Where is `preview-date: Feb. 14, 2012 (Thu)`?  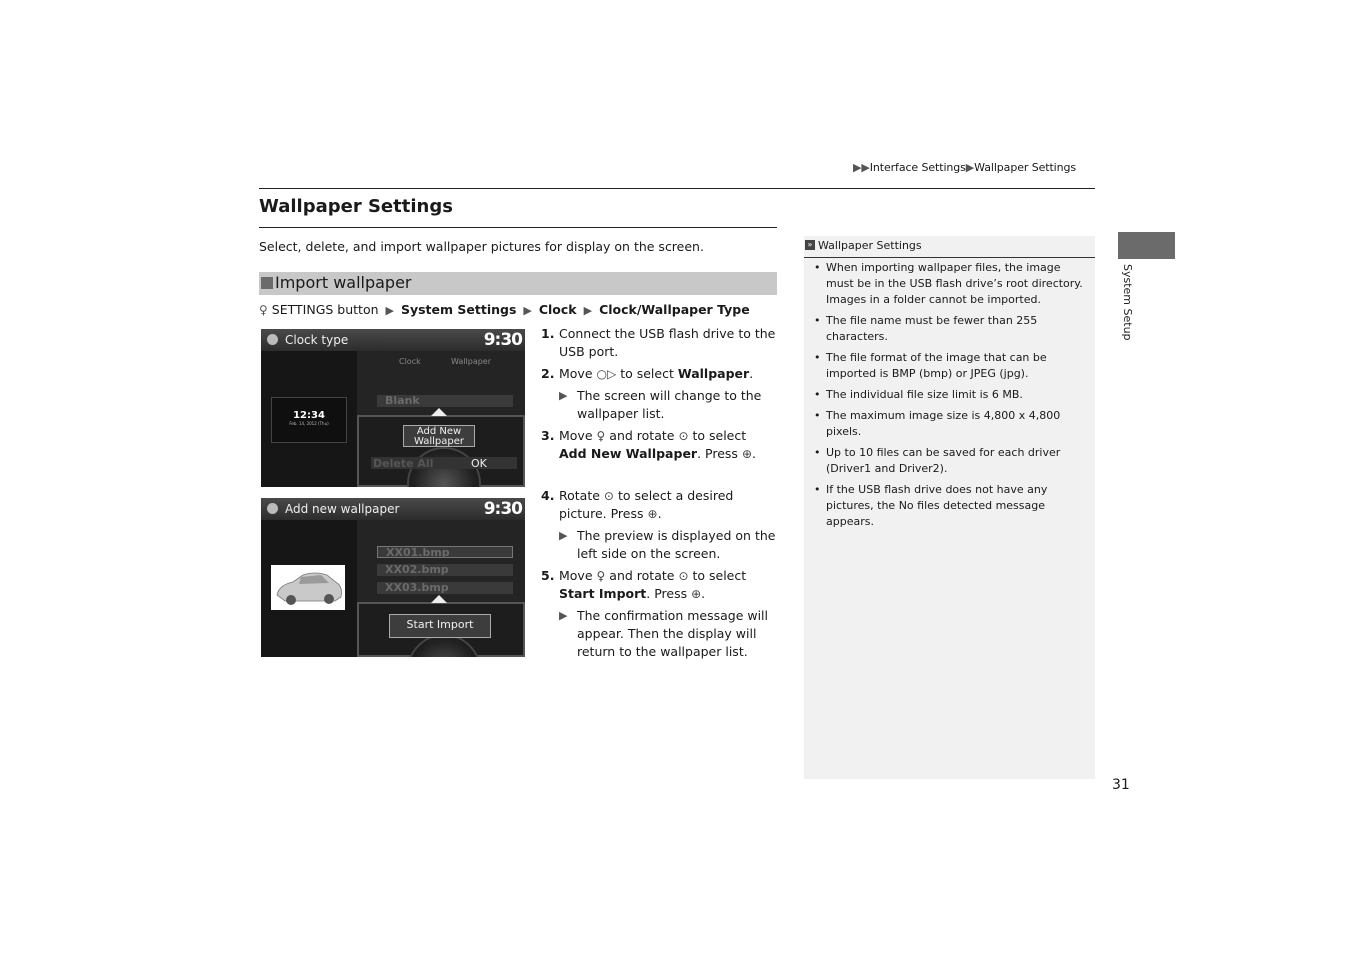
preview-date: Feb. 14, 2012 (Thu) is located at coordinates (309, 423).